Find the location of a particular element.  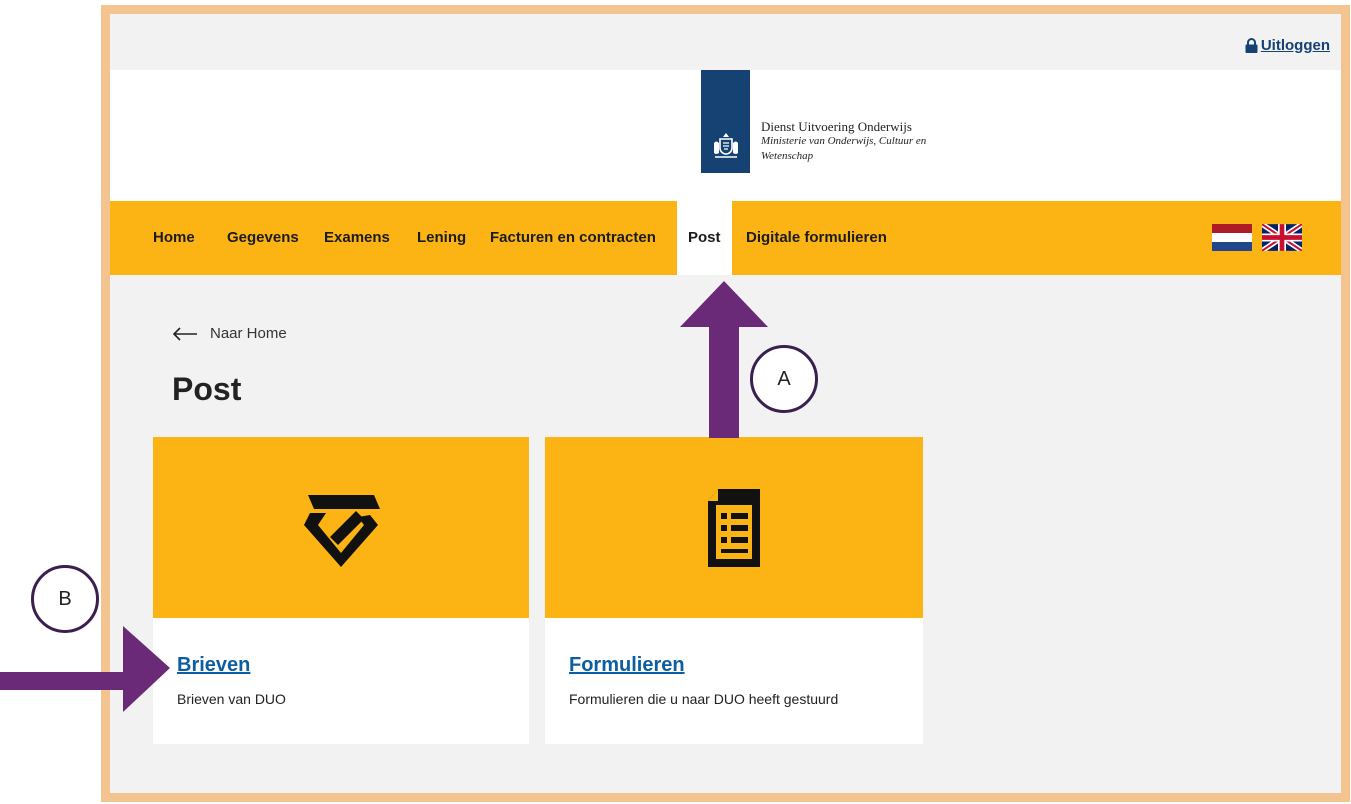

annotation-circle-a: A is located at coordinates (784, 379).